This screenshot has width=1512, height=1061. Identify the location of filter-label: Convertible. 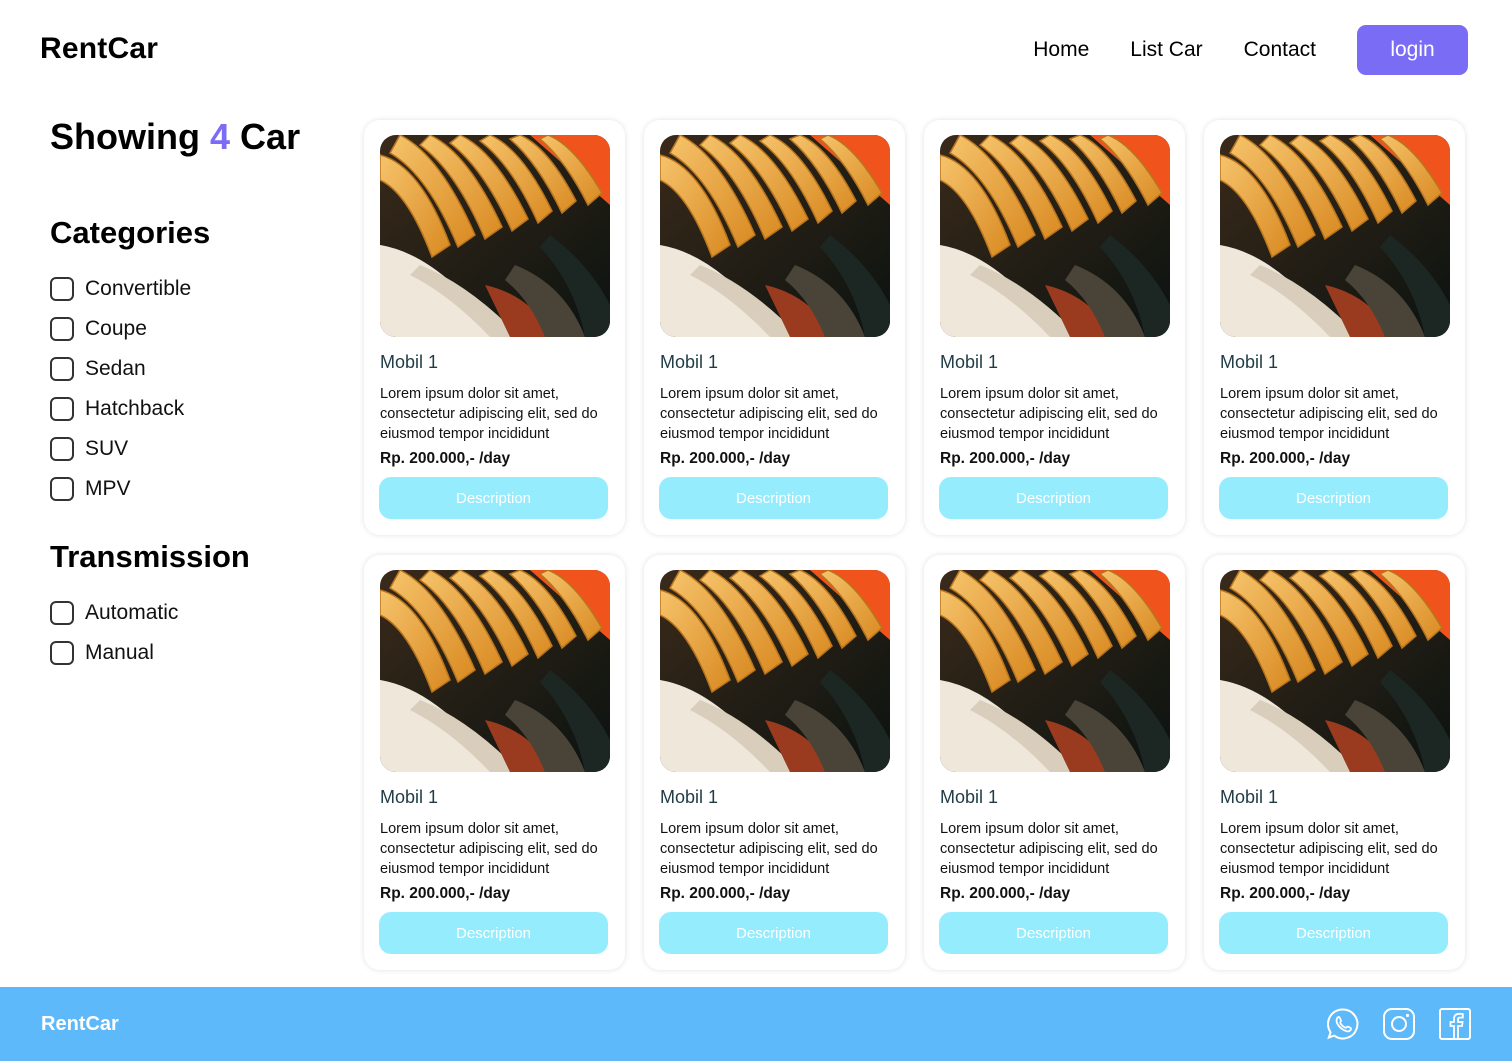
(138, 288).